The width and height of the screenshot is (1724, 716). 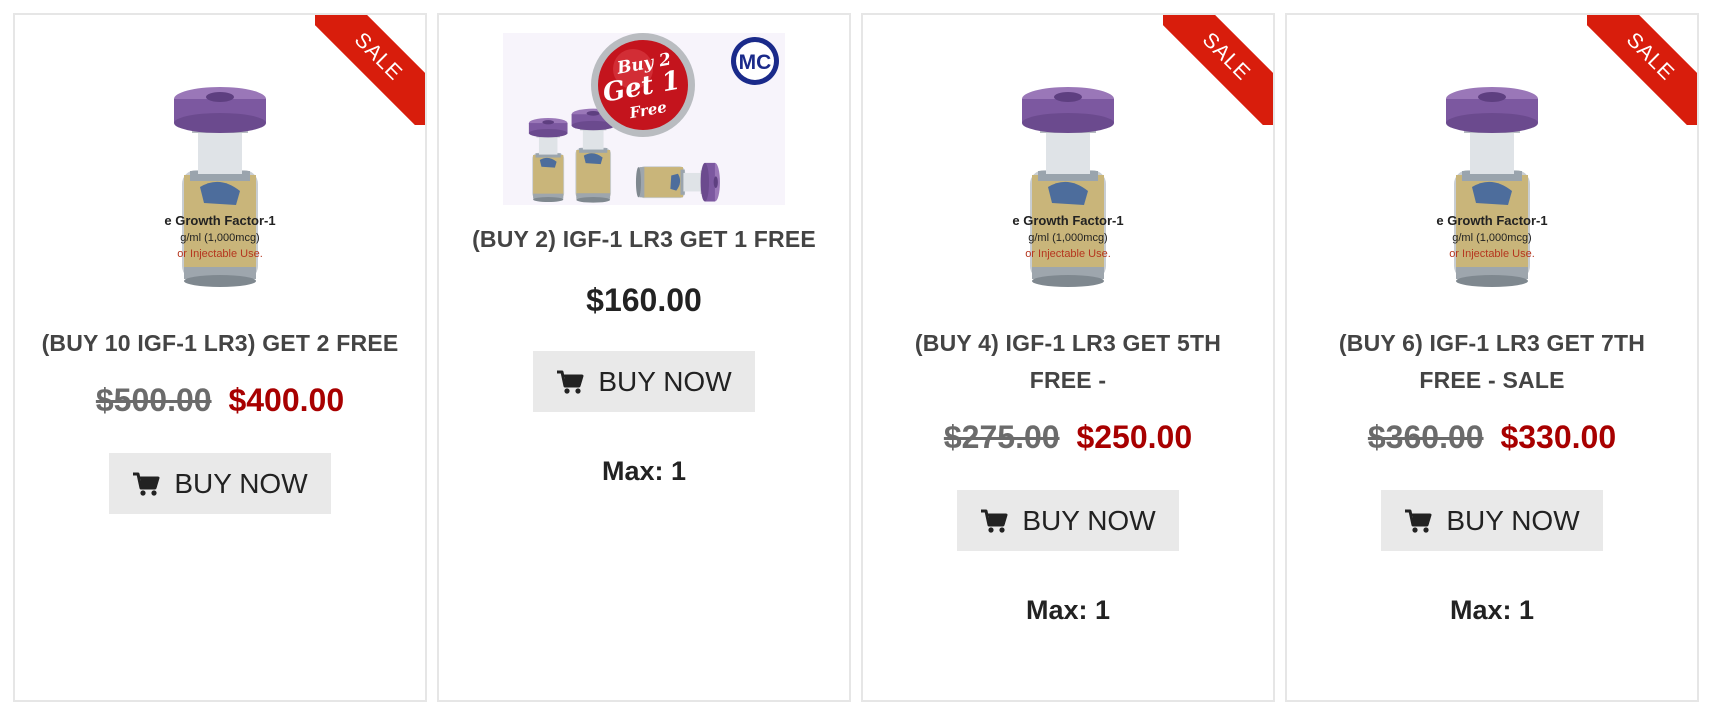 What do you see at coordinates (286, 400) in the screenshot?
I see `sale-price: $400.00` at bounding box center [286, 400].